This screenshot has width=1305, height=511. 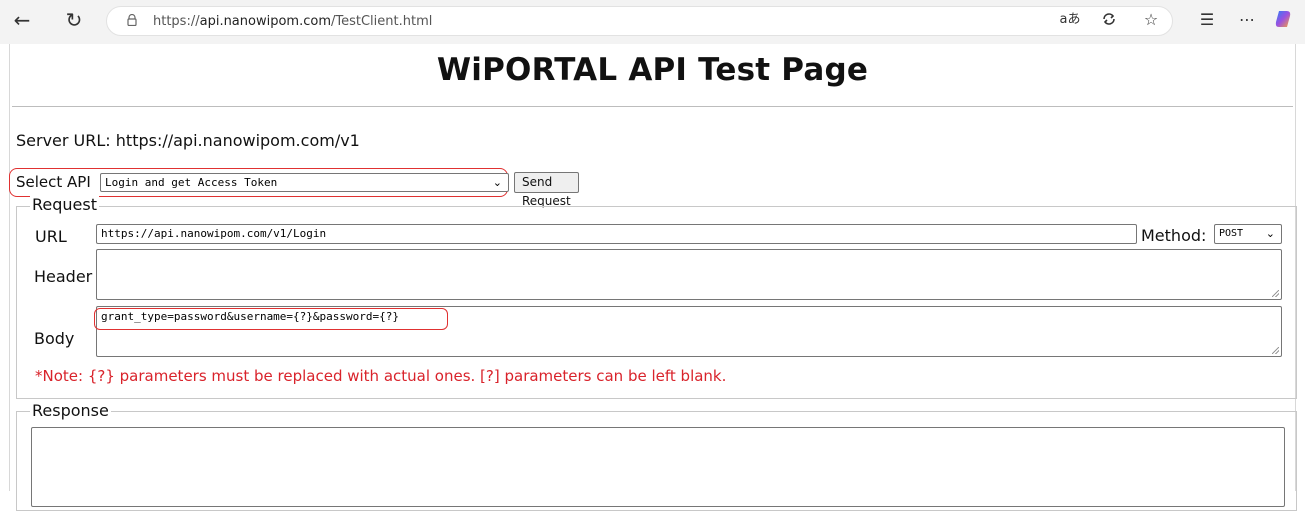 I want to click on favorite-star-icon: ☆, so click(x=1151, y=20).